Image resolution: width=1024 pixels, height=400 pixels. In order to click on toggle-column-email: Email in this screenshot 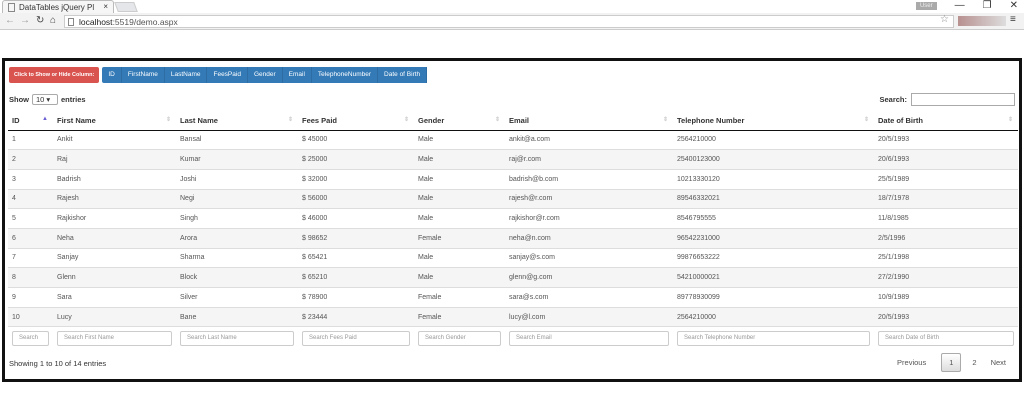, I will do `click(297, 75)`.